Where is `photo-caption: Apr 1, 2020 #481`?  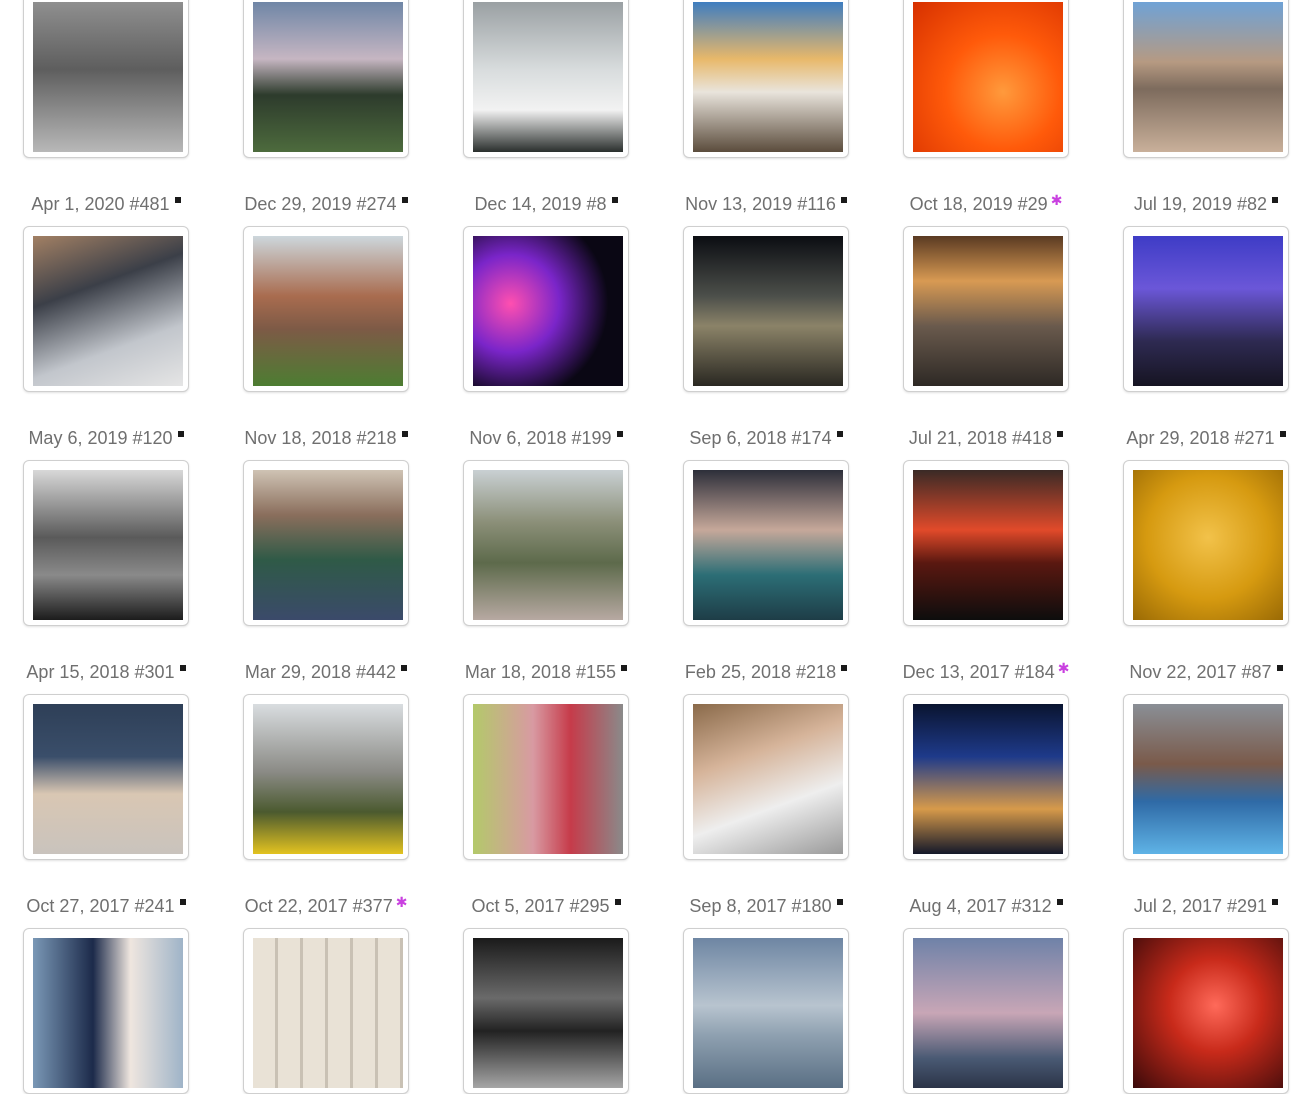 photo-caption: Apr 1, 2020 #481 is located at coordinates (108, 204).